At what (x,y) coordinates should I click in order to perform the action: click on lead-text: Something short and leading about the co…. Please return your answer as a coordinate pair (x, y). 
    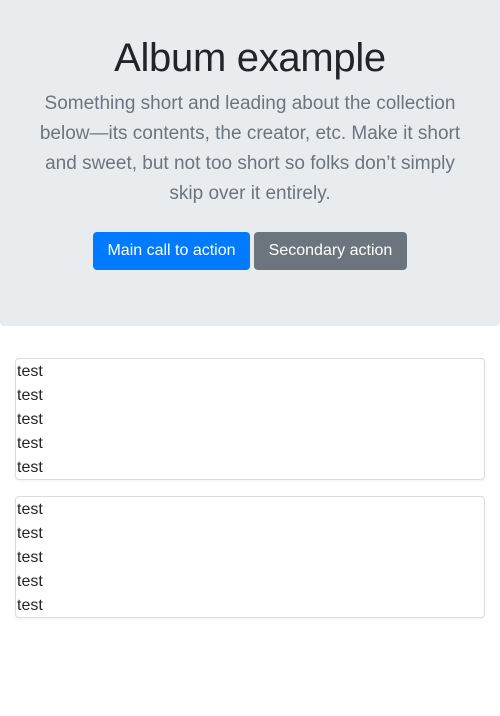
    Looking at the image, I should click on (250, 148).